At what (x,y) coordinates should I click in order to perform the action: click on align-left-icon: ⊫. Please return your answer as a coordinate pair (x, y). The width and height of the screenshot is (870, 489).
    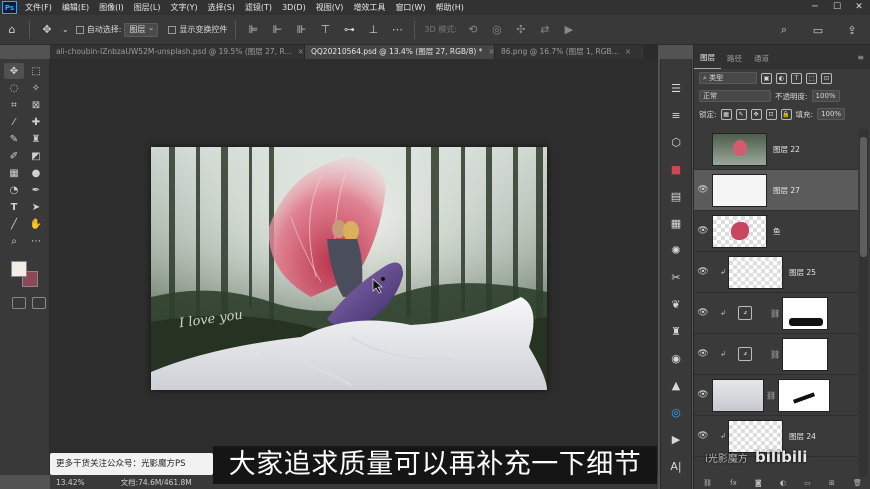
    Looking at the image, I should click on (253, 30).